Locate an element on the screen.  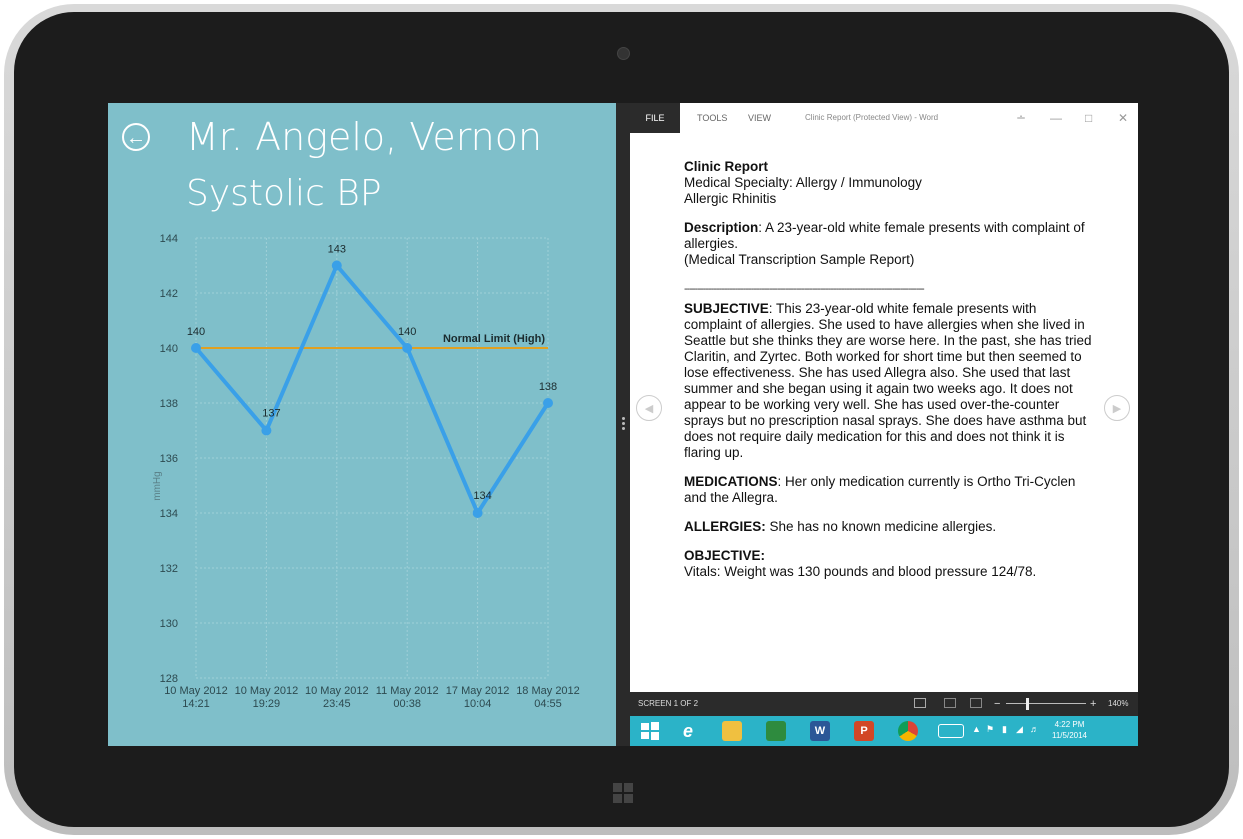
description-note: (Medical Transcription Sample Report) is located at coordinates (799, 259).